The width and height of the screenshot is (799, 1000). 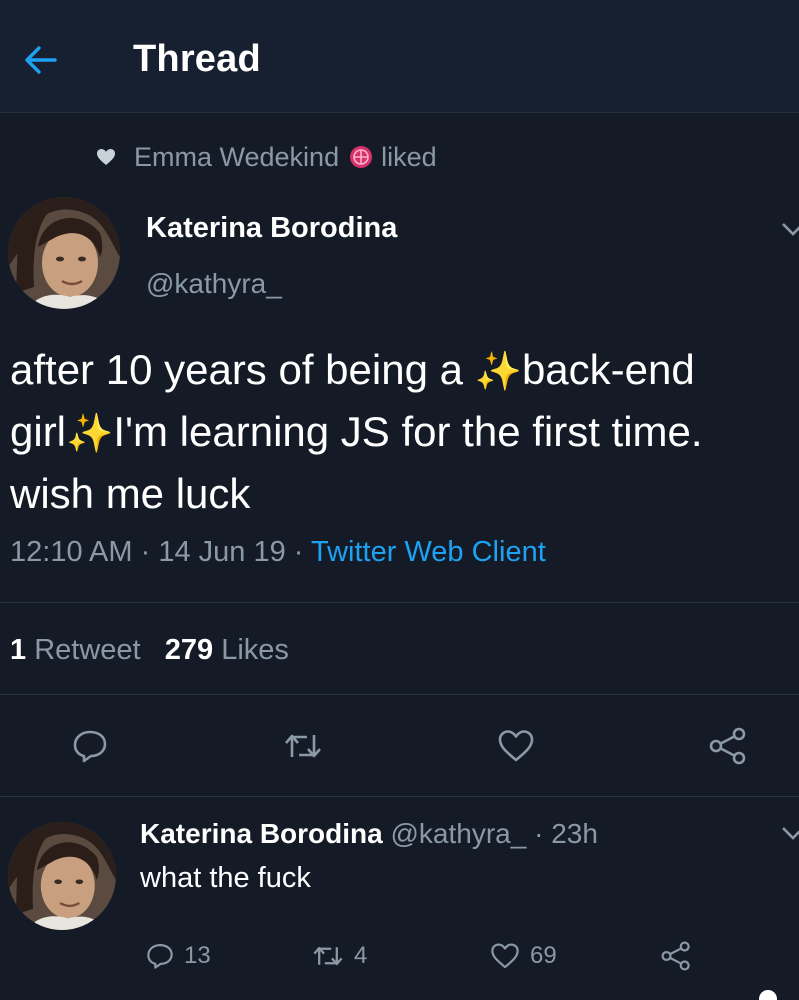 I want to click on reply-button, so click(x=90, y=746).